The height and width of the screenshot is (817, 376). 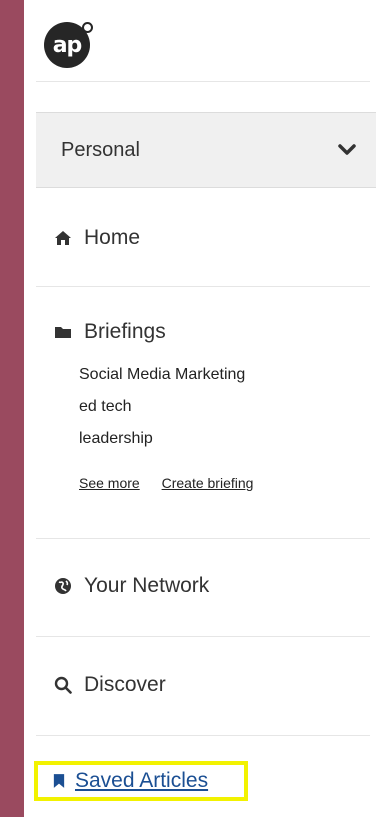 What do you see at coordinates (63, 586) in the screenshot?
I see `globe-icon` at bounding box center [63, 586].